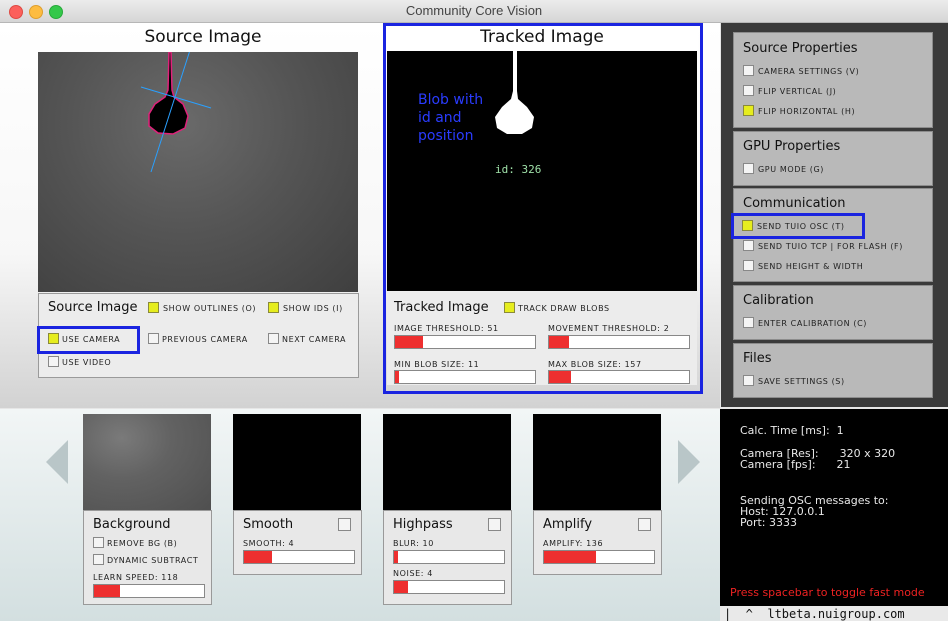 Image resolution: width=948 pixels, height=621 pixels. Describe the element at coordinates (440, 118) in the screenshot. I see `blob-annotation-line: id and` at that location.